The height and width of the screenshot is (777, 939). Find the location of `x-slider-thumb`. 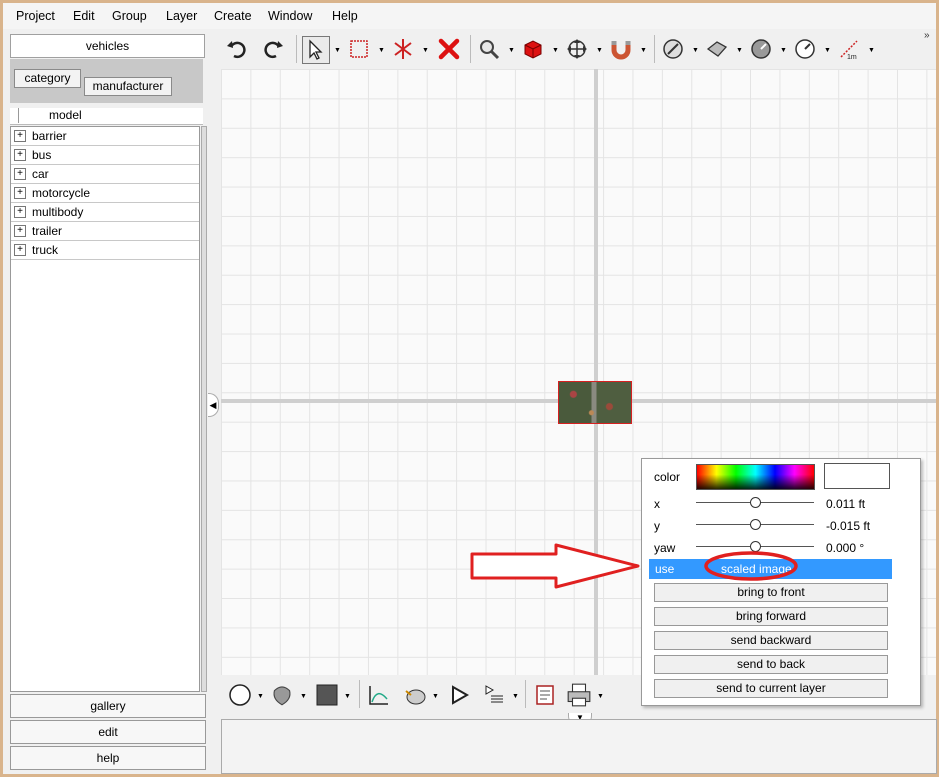

x-slider-thumb is located at coordinates (755, 502).